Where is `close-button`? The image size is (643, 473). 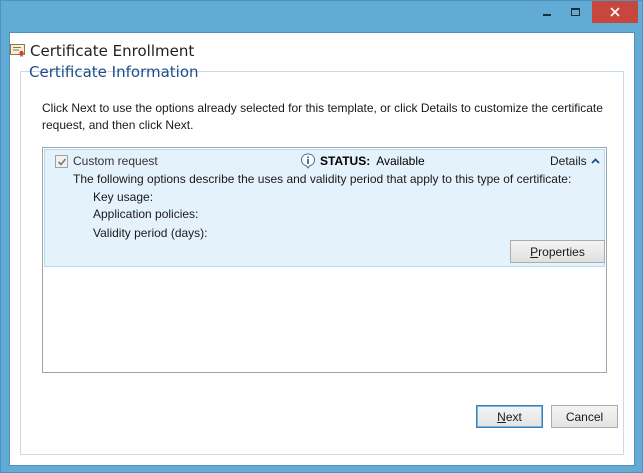
close-button is located at coordinates (615, 12).